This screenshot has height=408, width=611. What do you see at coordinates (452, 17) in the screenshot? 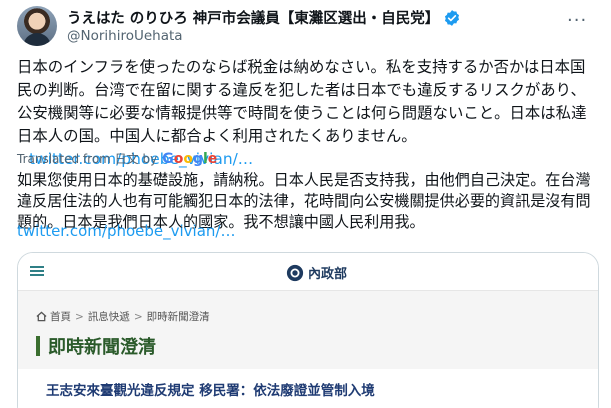
I see `verified-badge-icon` at bounding box center [452, 17].